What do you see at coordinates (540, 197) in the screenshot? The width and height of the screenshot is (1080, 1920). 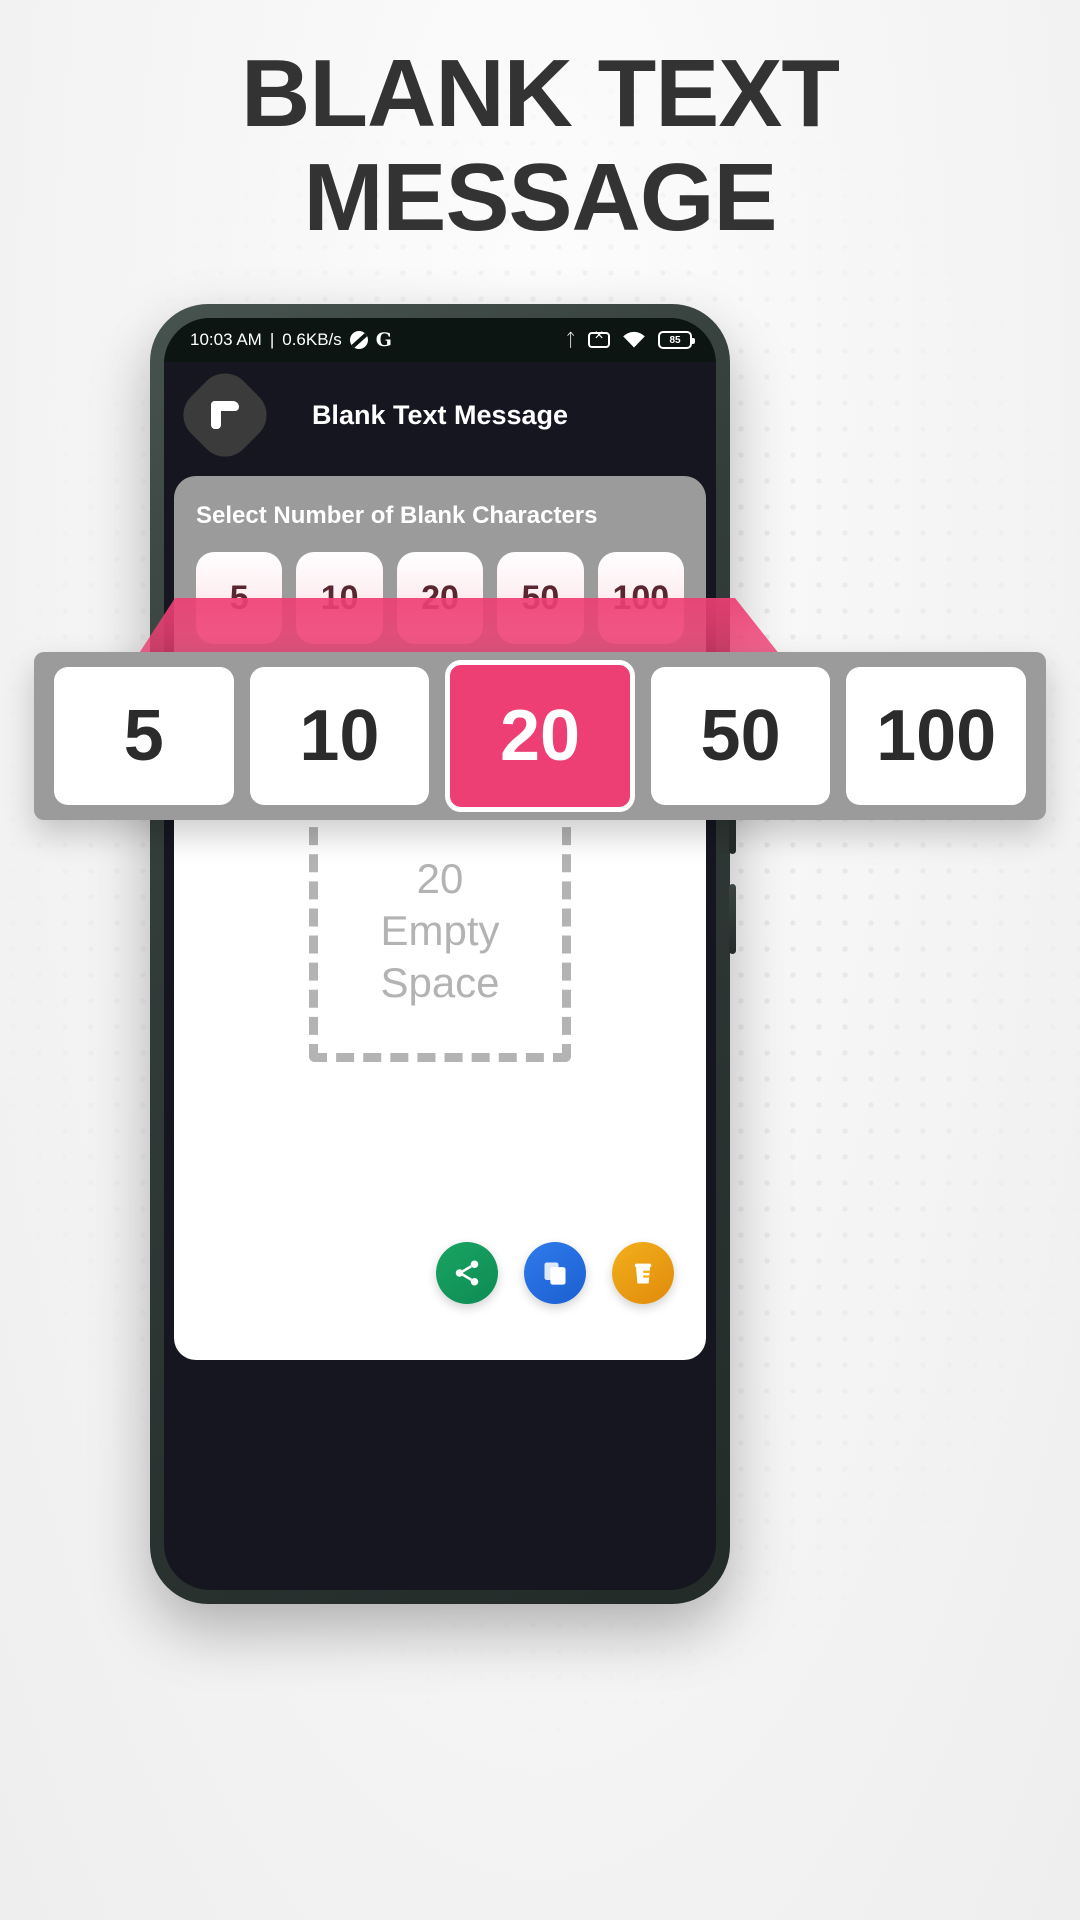 I see `page-title-line-2: MESSAGE` at bounding box center [540, 197].